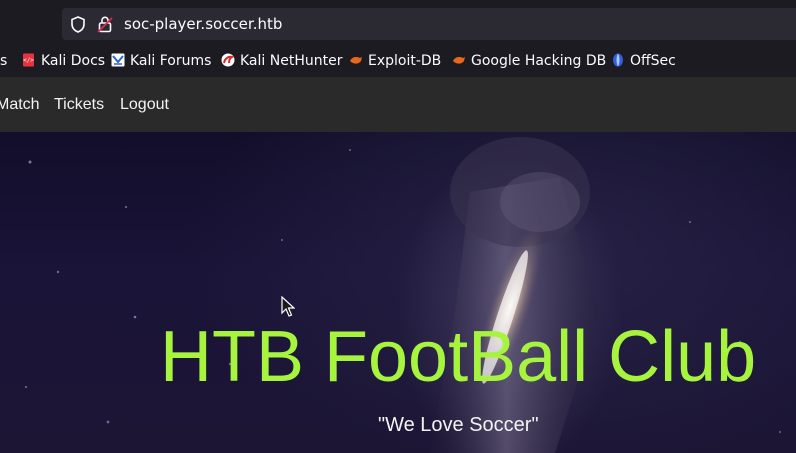 This screenshot has width=796, height=453. I want to click on hero-tagline: "We Love Soccer", so click(458, 425).